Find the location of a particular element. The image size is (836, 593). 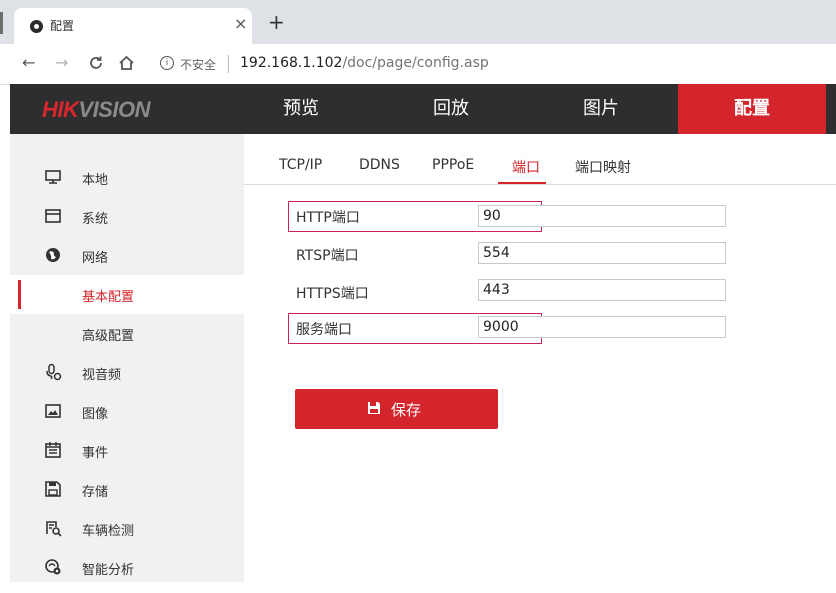

service-port-label: 服务端口 is located at coordinates (324, 330).